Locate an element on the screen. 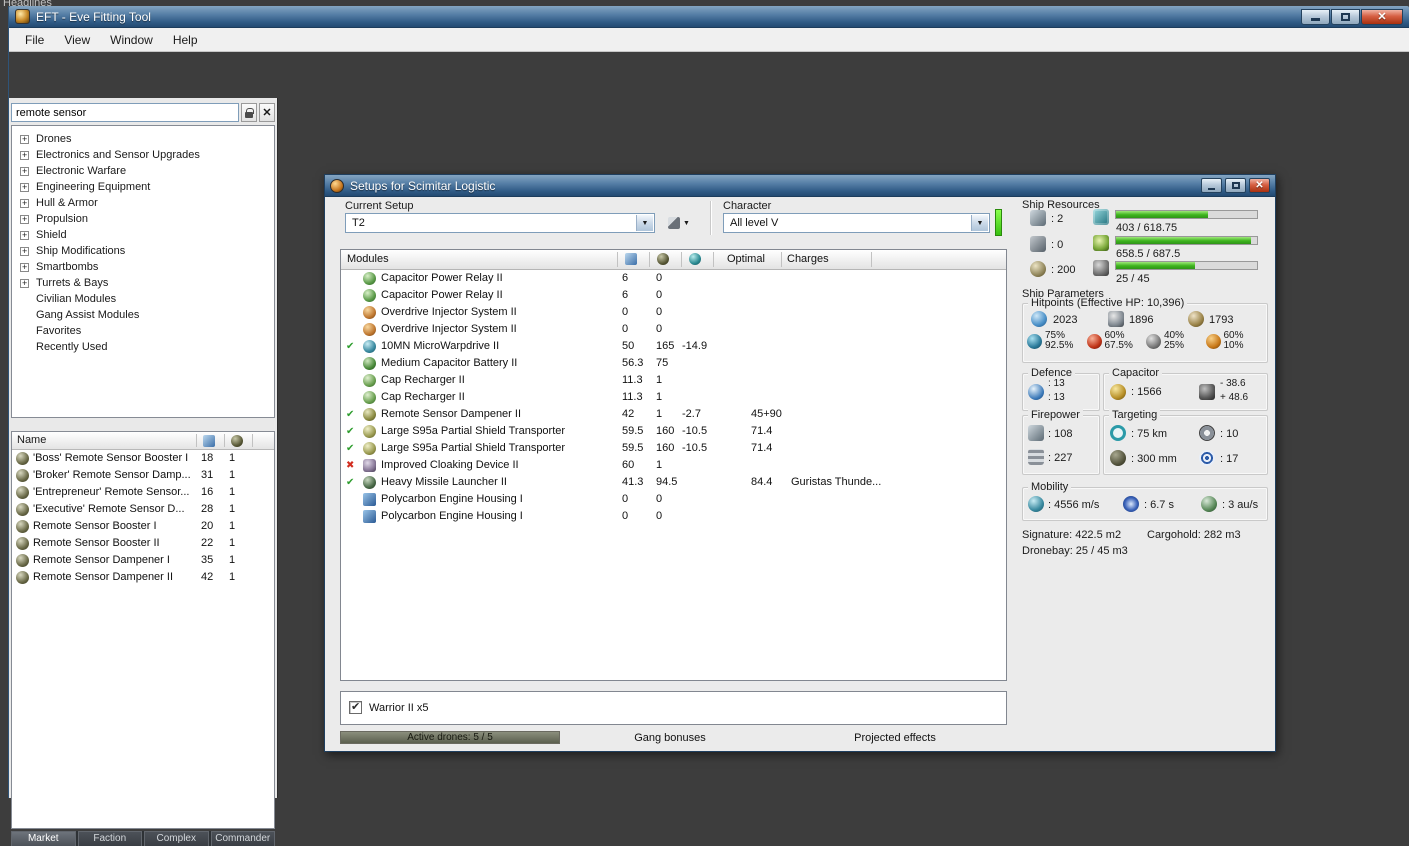 The height and width of the screenshot is (846, 1409). optimal-column-header: Optimal is located at coordinates (746, 259).